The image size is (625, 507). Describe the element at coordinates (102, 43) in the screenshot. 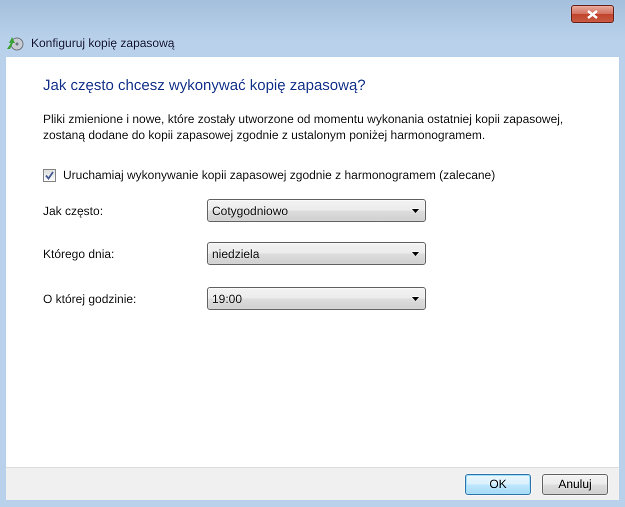

I see `window-title: Konfiguruj kopię zapasową` at that location.